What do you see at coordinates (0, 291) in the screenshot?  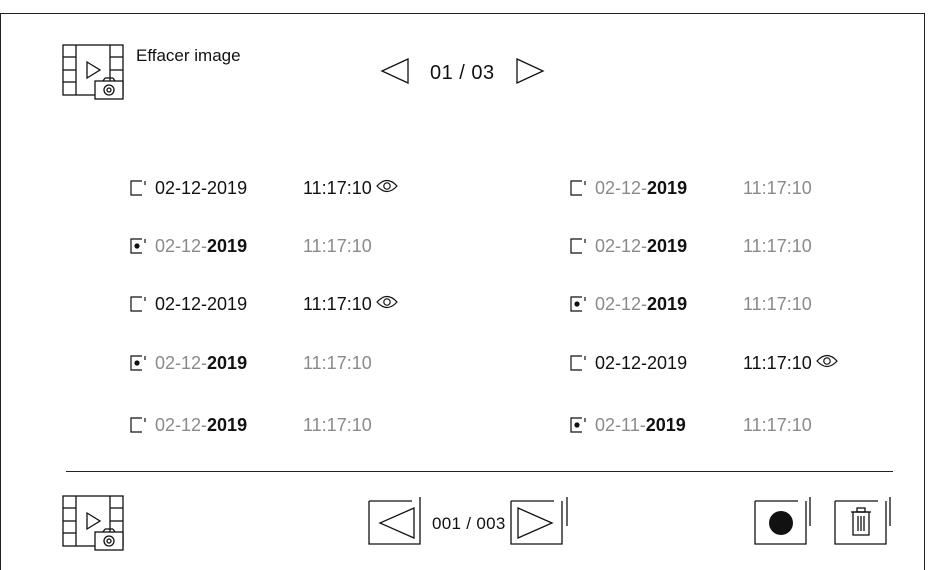 I see `frame-left-line` at bounding box center [0, 291].